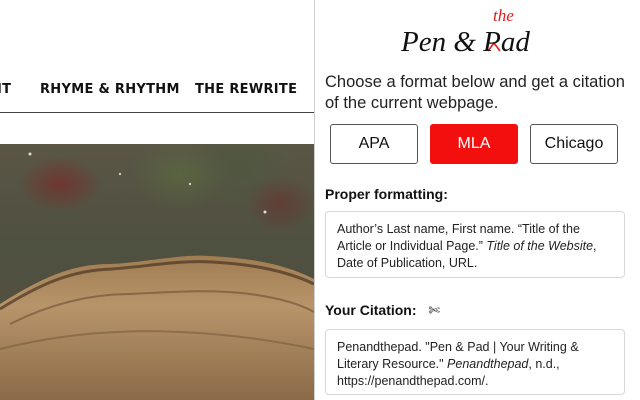 The image size is (640, 400). Describe the element at coordinates (474, 144) in the screenshot. I see `mla-format-button: MLA` at that location.